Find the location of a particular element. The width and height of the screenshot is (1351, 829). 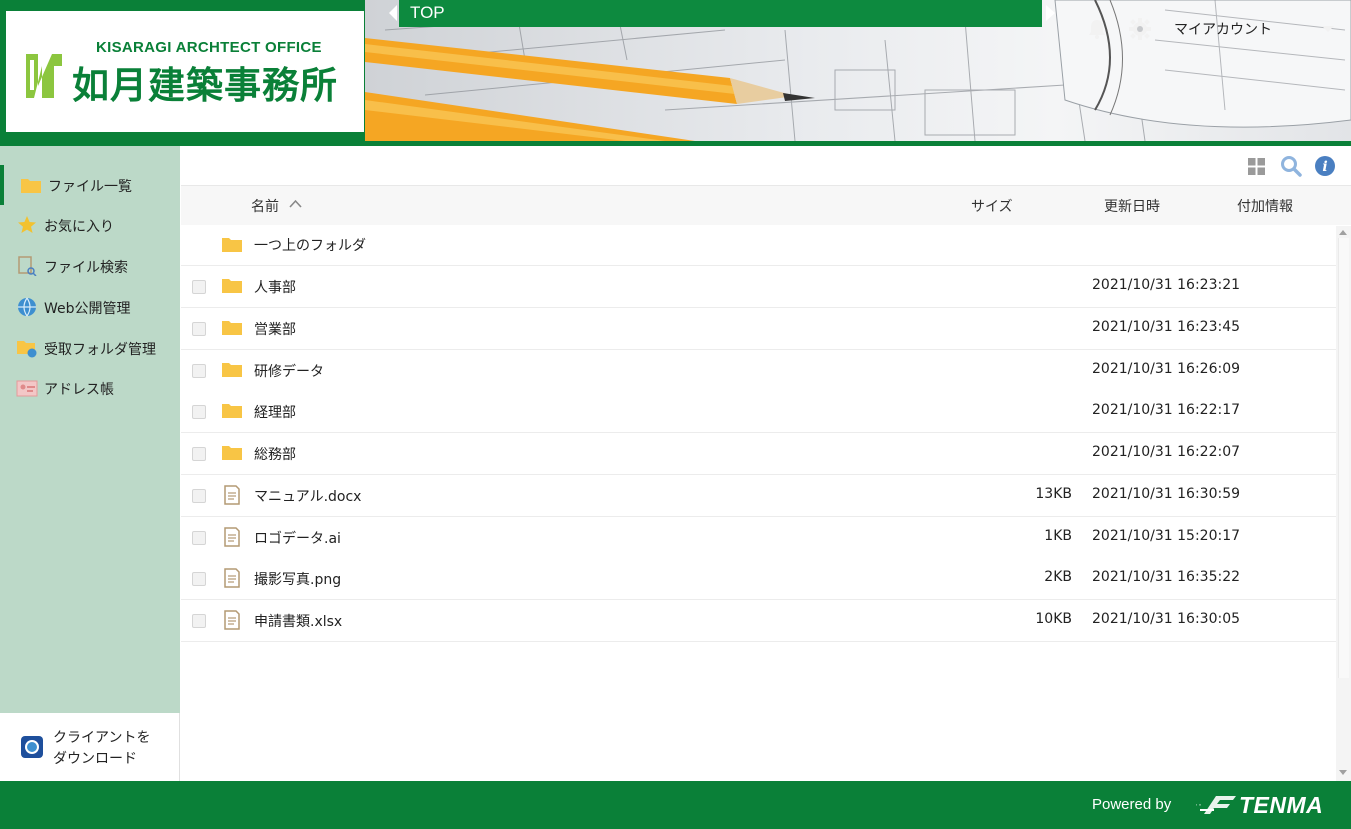

table-row: 研修データ 2021/10/31 16:26:09 is located at coordinates (758, 371).